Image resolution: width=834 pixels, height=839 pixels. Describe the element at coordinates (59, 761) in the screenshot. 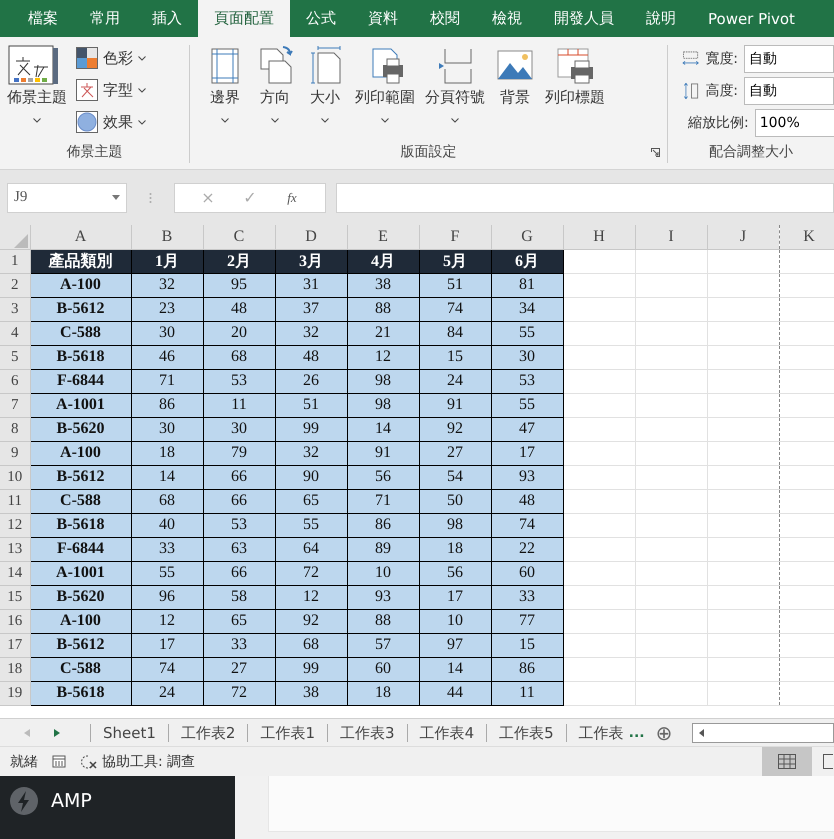

I see `macro-record-icon` at that location.